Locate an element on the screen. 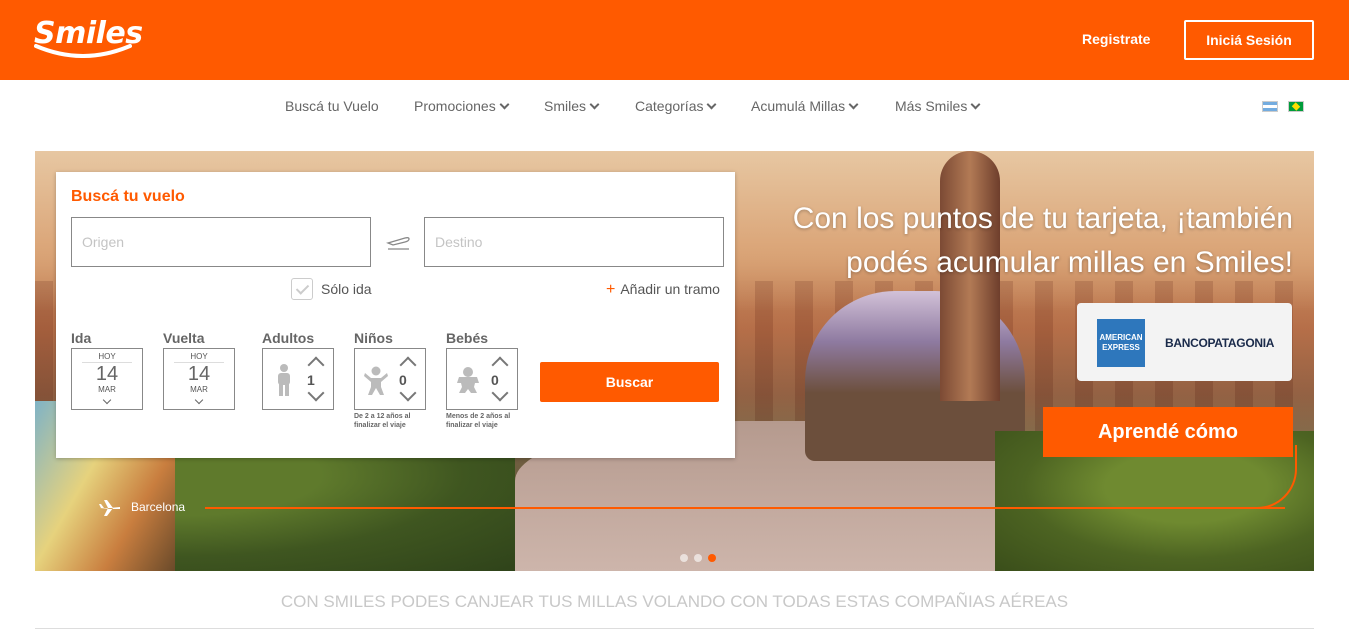 The image size is (1349, 632). nav-label: Categorías is located at coordinates (669, 106).